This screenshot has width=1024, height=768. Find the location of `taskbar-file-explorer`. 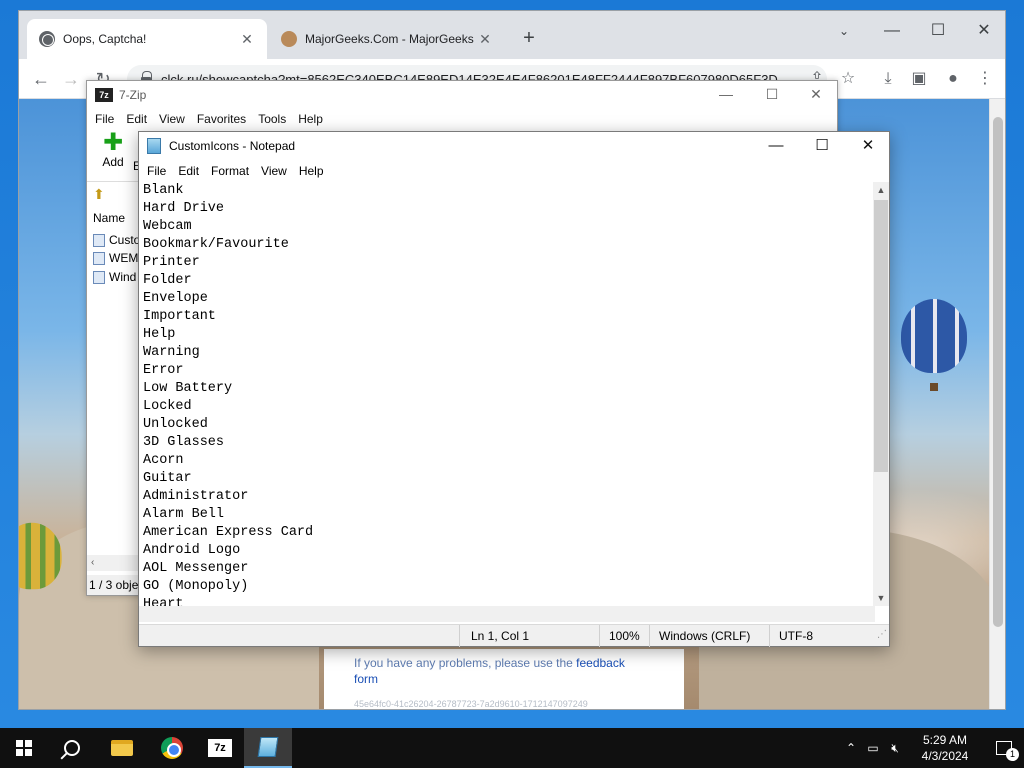

taskbar-file-explorer is located at coordinates (122, 748).